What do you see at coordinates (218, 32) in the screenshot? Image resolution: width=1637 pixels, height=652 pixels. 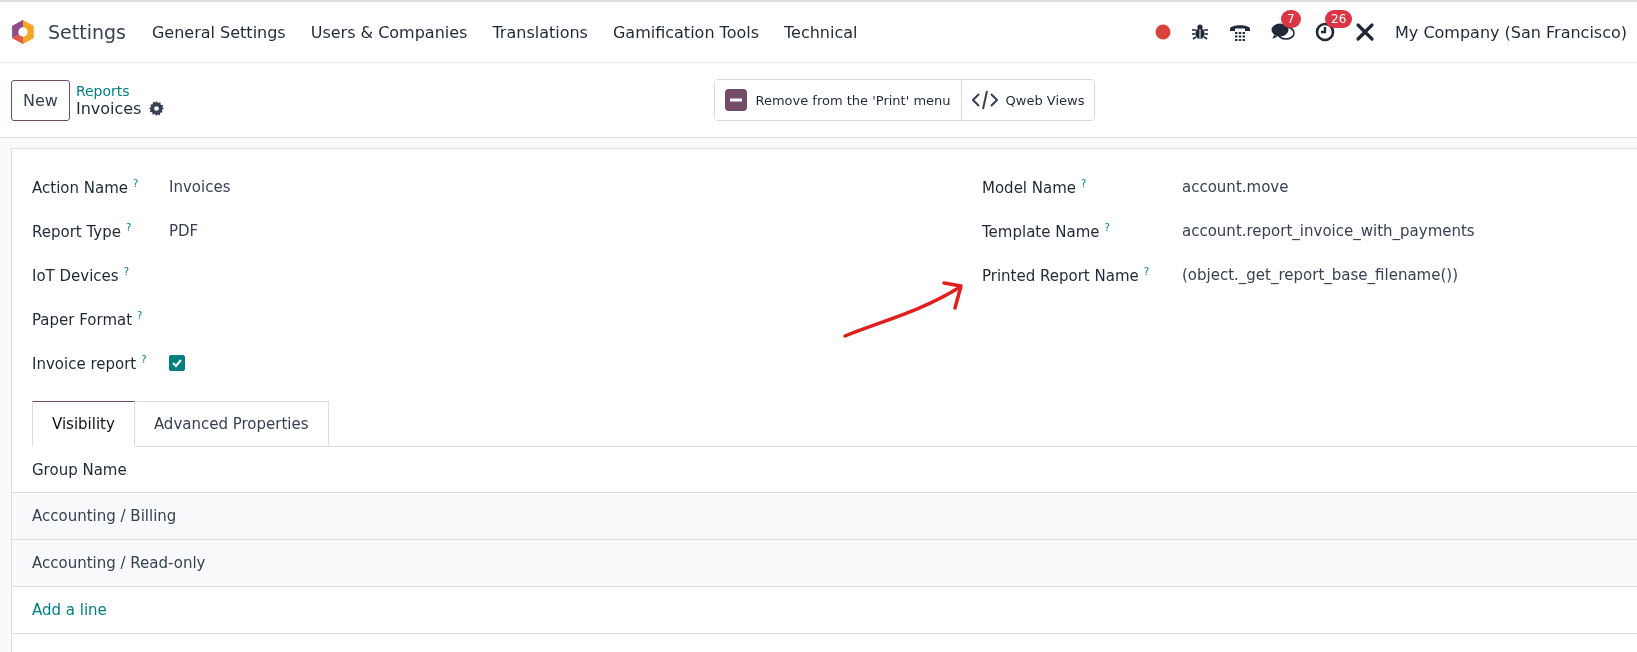 I see `menu-item: General Settings` at bounding box center [218, 32].